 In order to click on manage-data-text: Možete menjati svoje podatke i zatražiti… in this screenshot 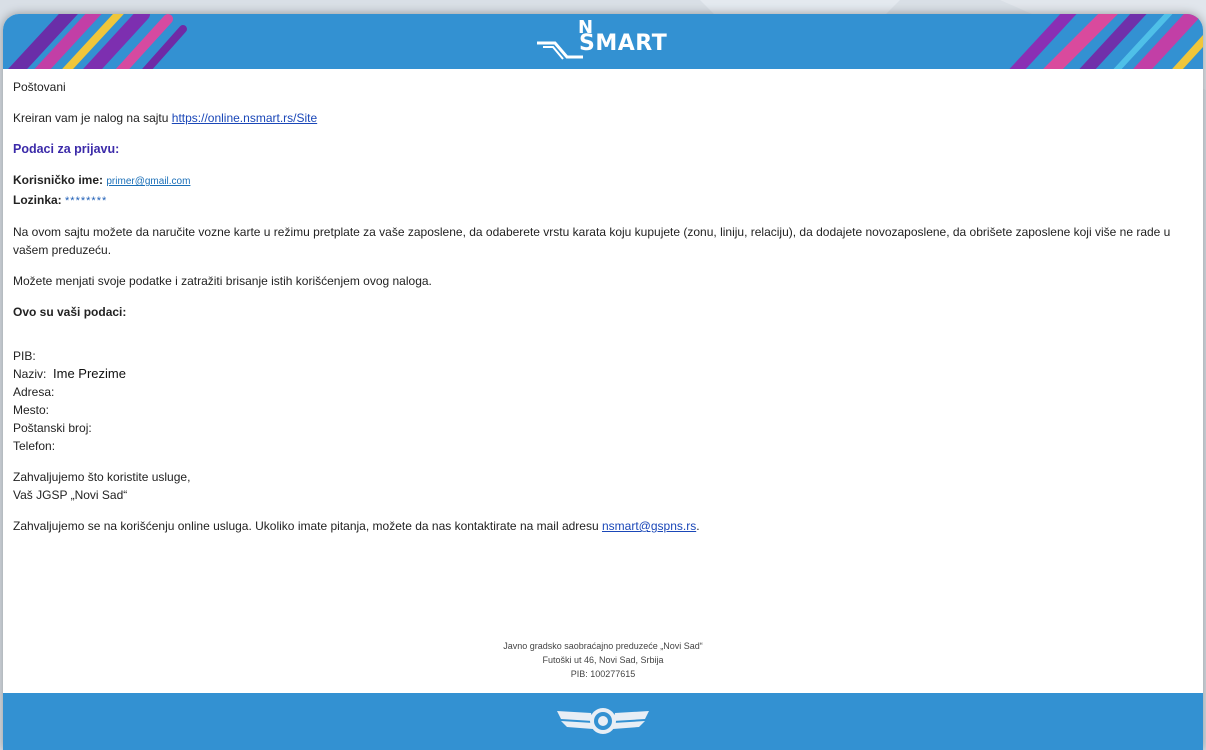, I will do `click(222, 281)`.